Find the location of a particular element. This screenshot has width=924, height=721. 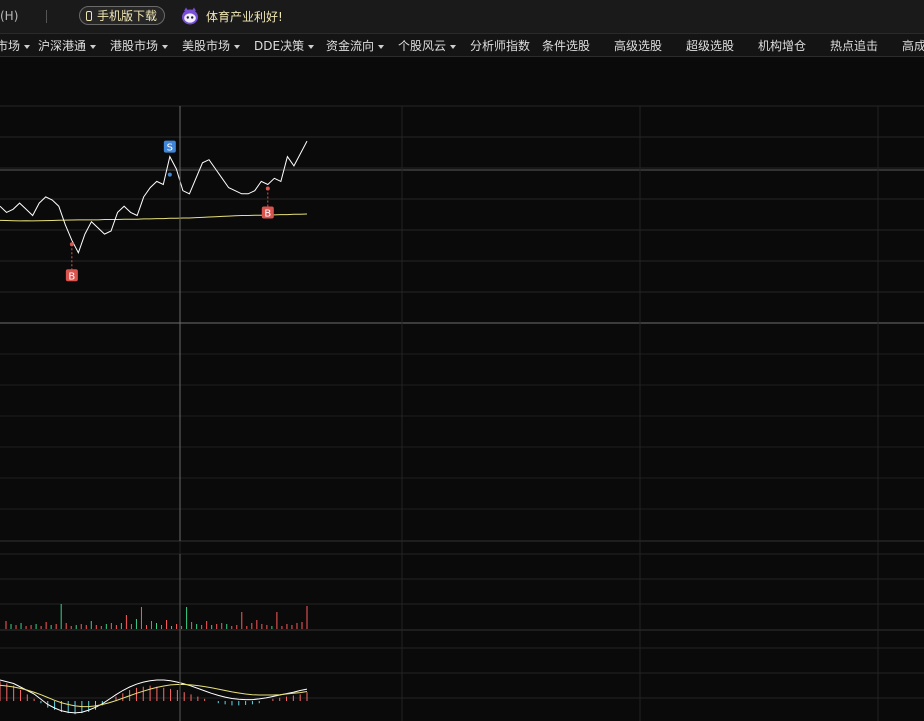

price-line is located at coordinates (154, 197).